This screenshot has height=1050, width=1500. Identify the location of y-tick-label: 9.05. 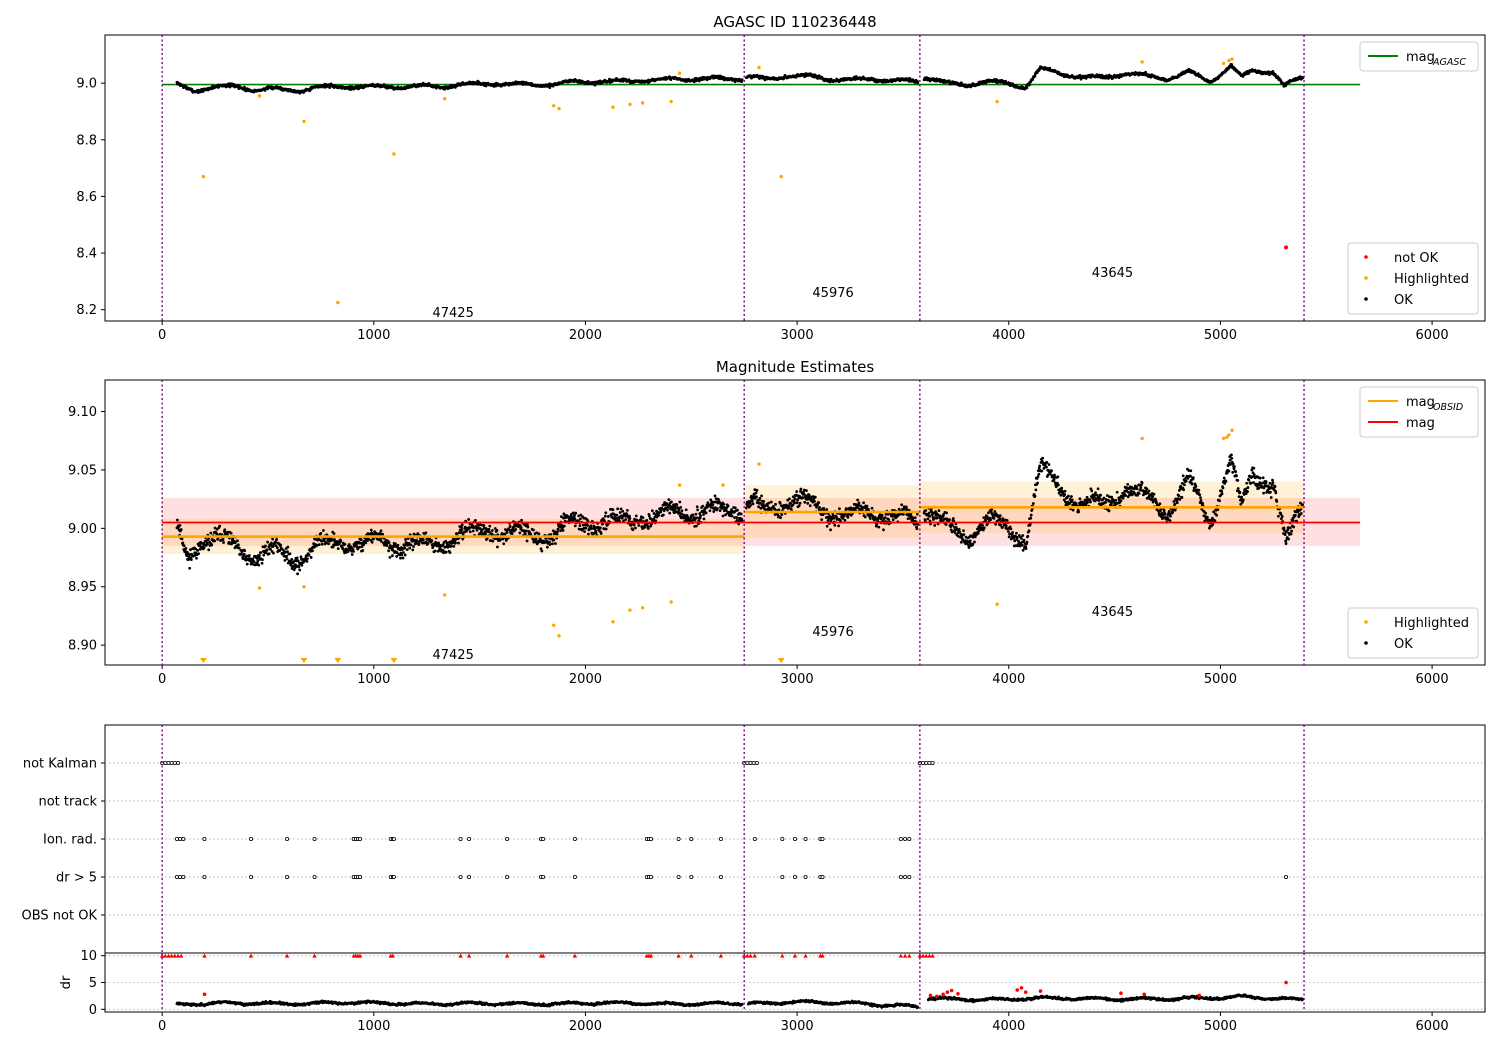
(82, 470).